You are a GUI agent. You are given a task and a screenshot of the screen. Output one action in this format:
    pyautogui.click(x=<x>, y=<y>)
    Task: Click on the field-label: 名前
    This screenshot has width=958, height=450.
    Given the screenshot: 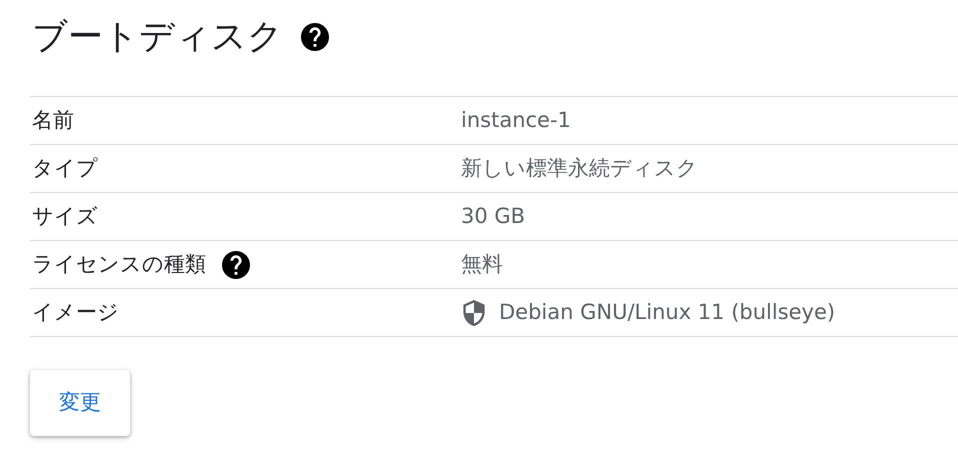 What is the action you would take?
    pyautogui.click(x=53, y=120)
    